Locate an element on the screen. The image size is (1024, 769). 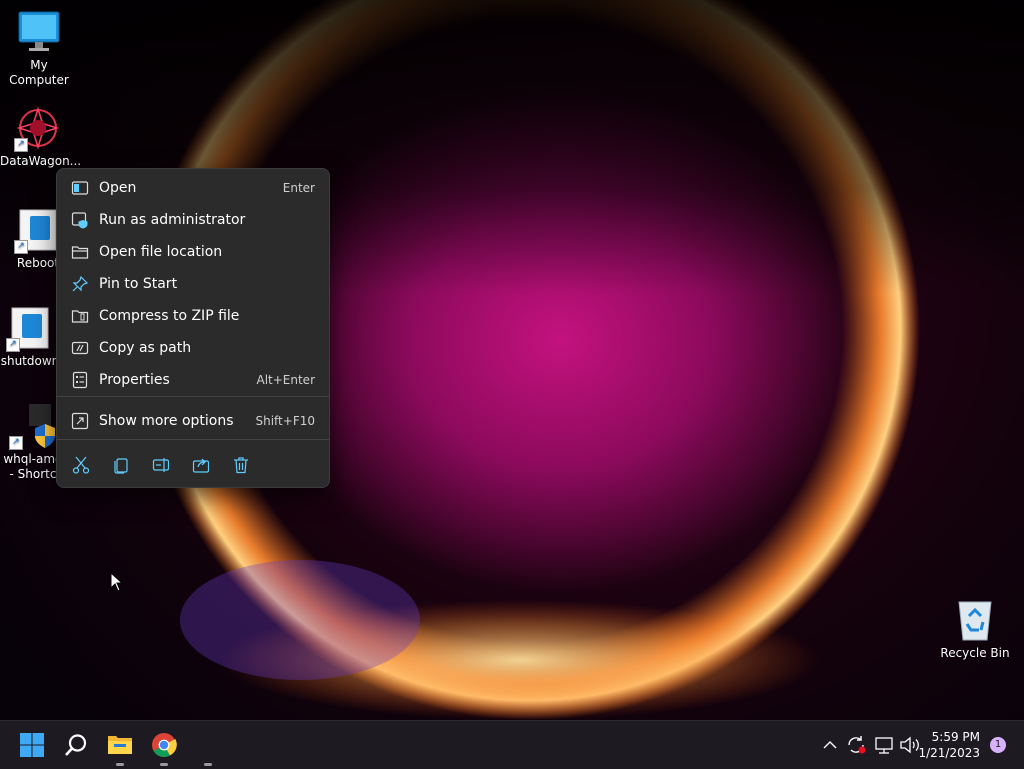
rename-icon is located at coordinates (161, 465).